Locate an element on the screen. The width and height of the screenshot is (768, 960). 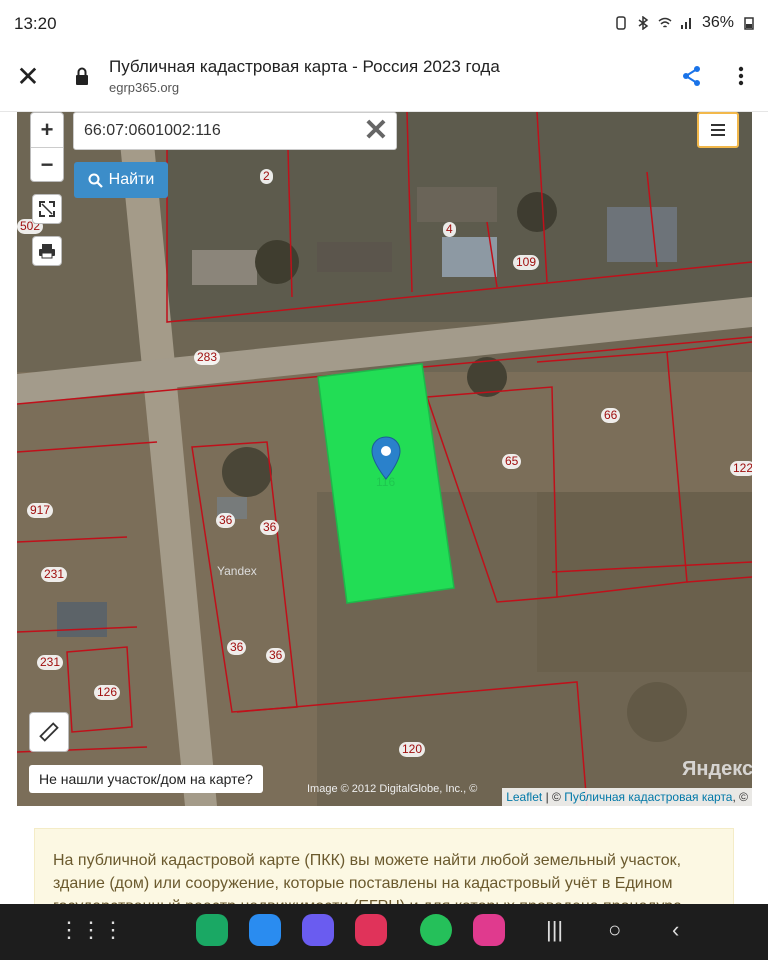
camera-app-icon is located at coordinates (371, 930).